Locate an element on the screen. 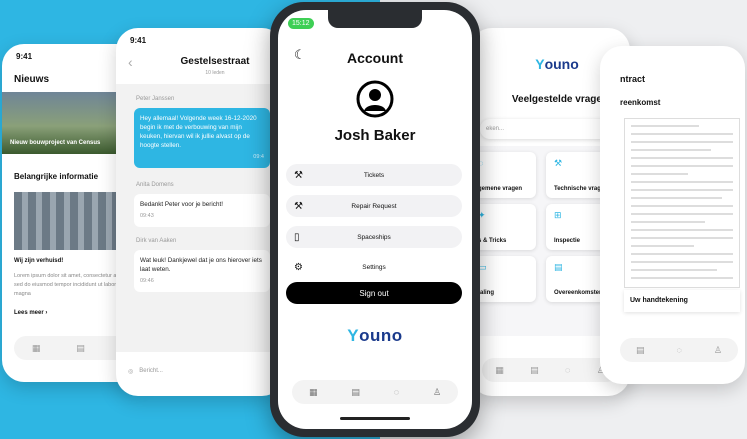 The height and width of the screenshot is (439, 747). page-title: Nieuws is located at coordinates (32, 79).